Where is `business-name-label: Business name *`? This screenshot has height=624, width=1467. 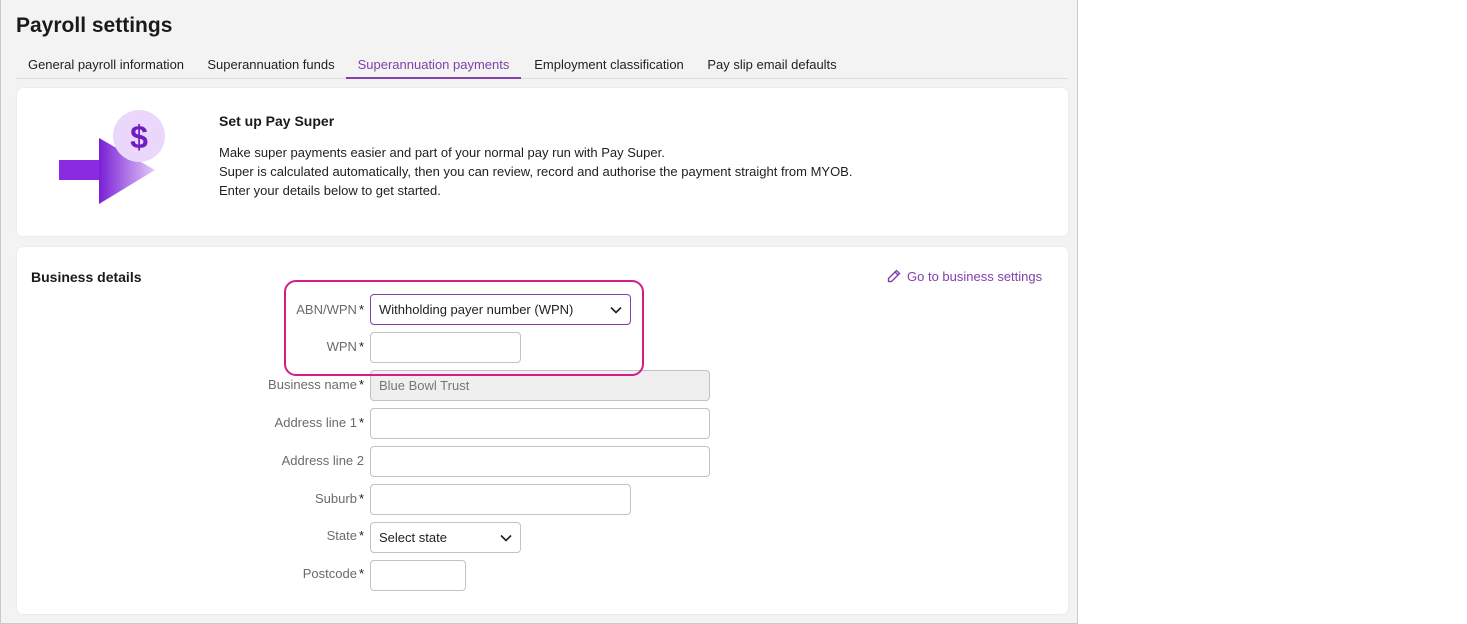
business-name-label: Business name * is located at coordinates (316, 384).